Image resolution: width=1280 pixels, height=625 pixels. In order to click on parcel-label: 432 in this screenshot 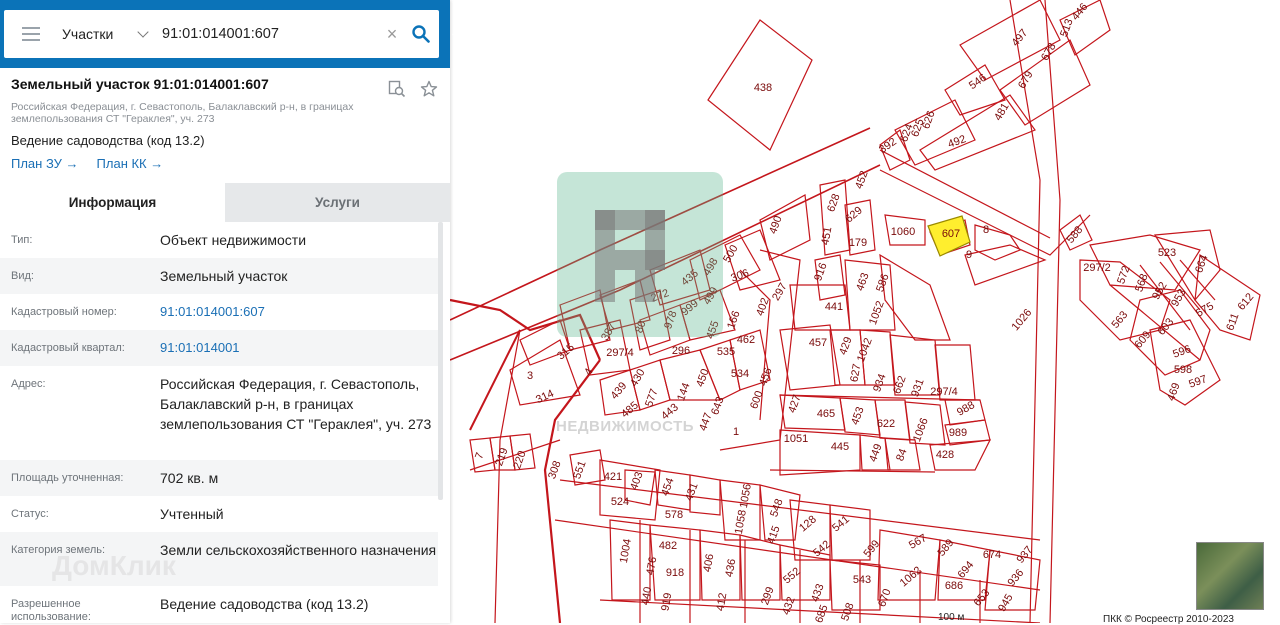, I will do `click(789, 605)`.